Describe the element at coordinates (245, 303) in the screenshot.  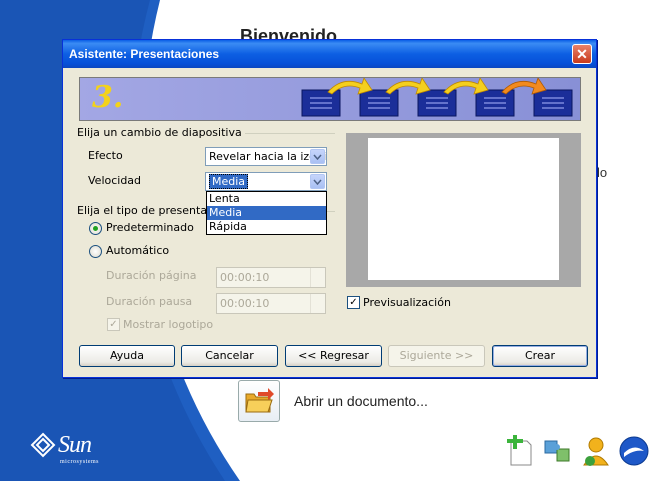
I see `pause-duration-value: 00:00:10` at that location.